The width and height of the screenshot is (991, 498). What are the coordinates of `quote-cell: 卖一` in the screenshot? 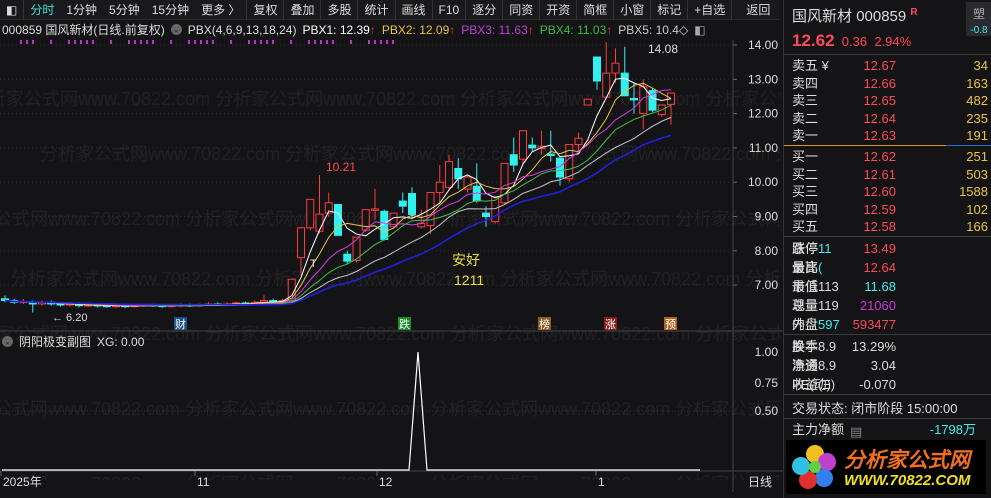 It's located at (805, 135).